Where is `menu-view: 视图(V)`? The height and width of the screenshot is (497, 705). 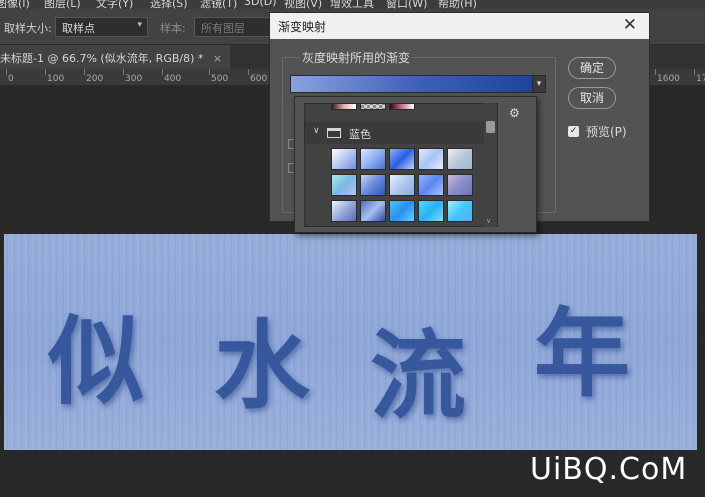 menu-view: 视图(V) is located at coordinates (303, 4).